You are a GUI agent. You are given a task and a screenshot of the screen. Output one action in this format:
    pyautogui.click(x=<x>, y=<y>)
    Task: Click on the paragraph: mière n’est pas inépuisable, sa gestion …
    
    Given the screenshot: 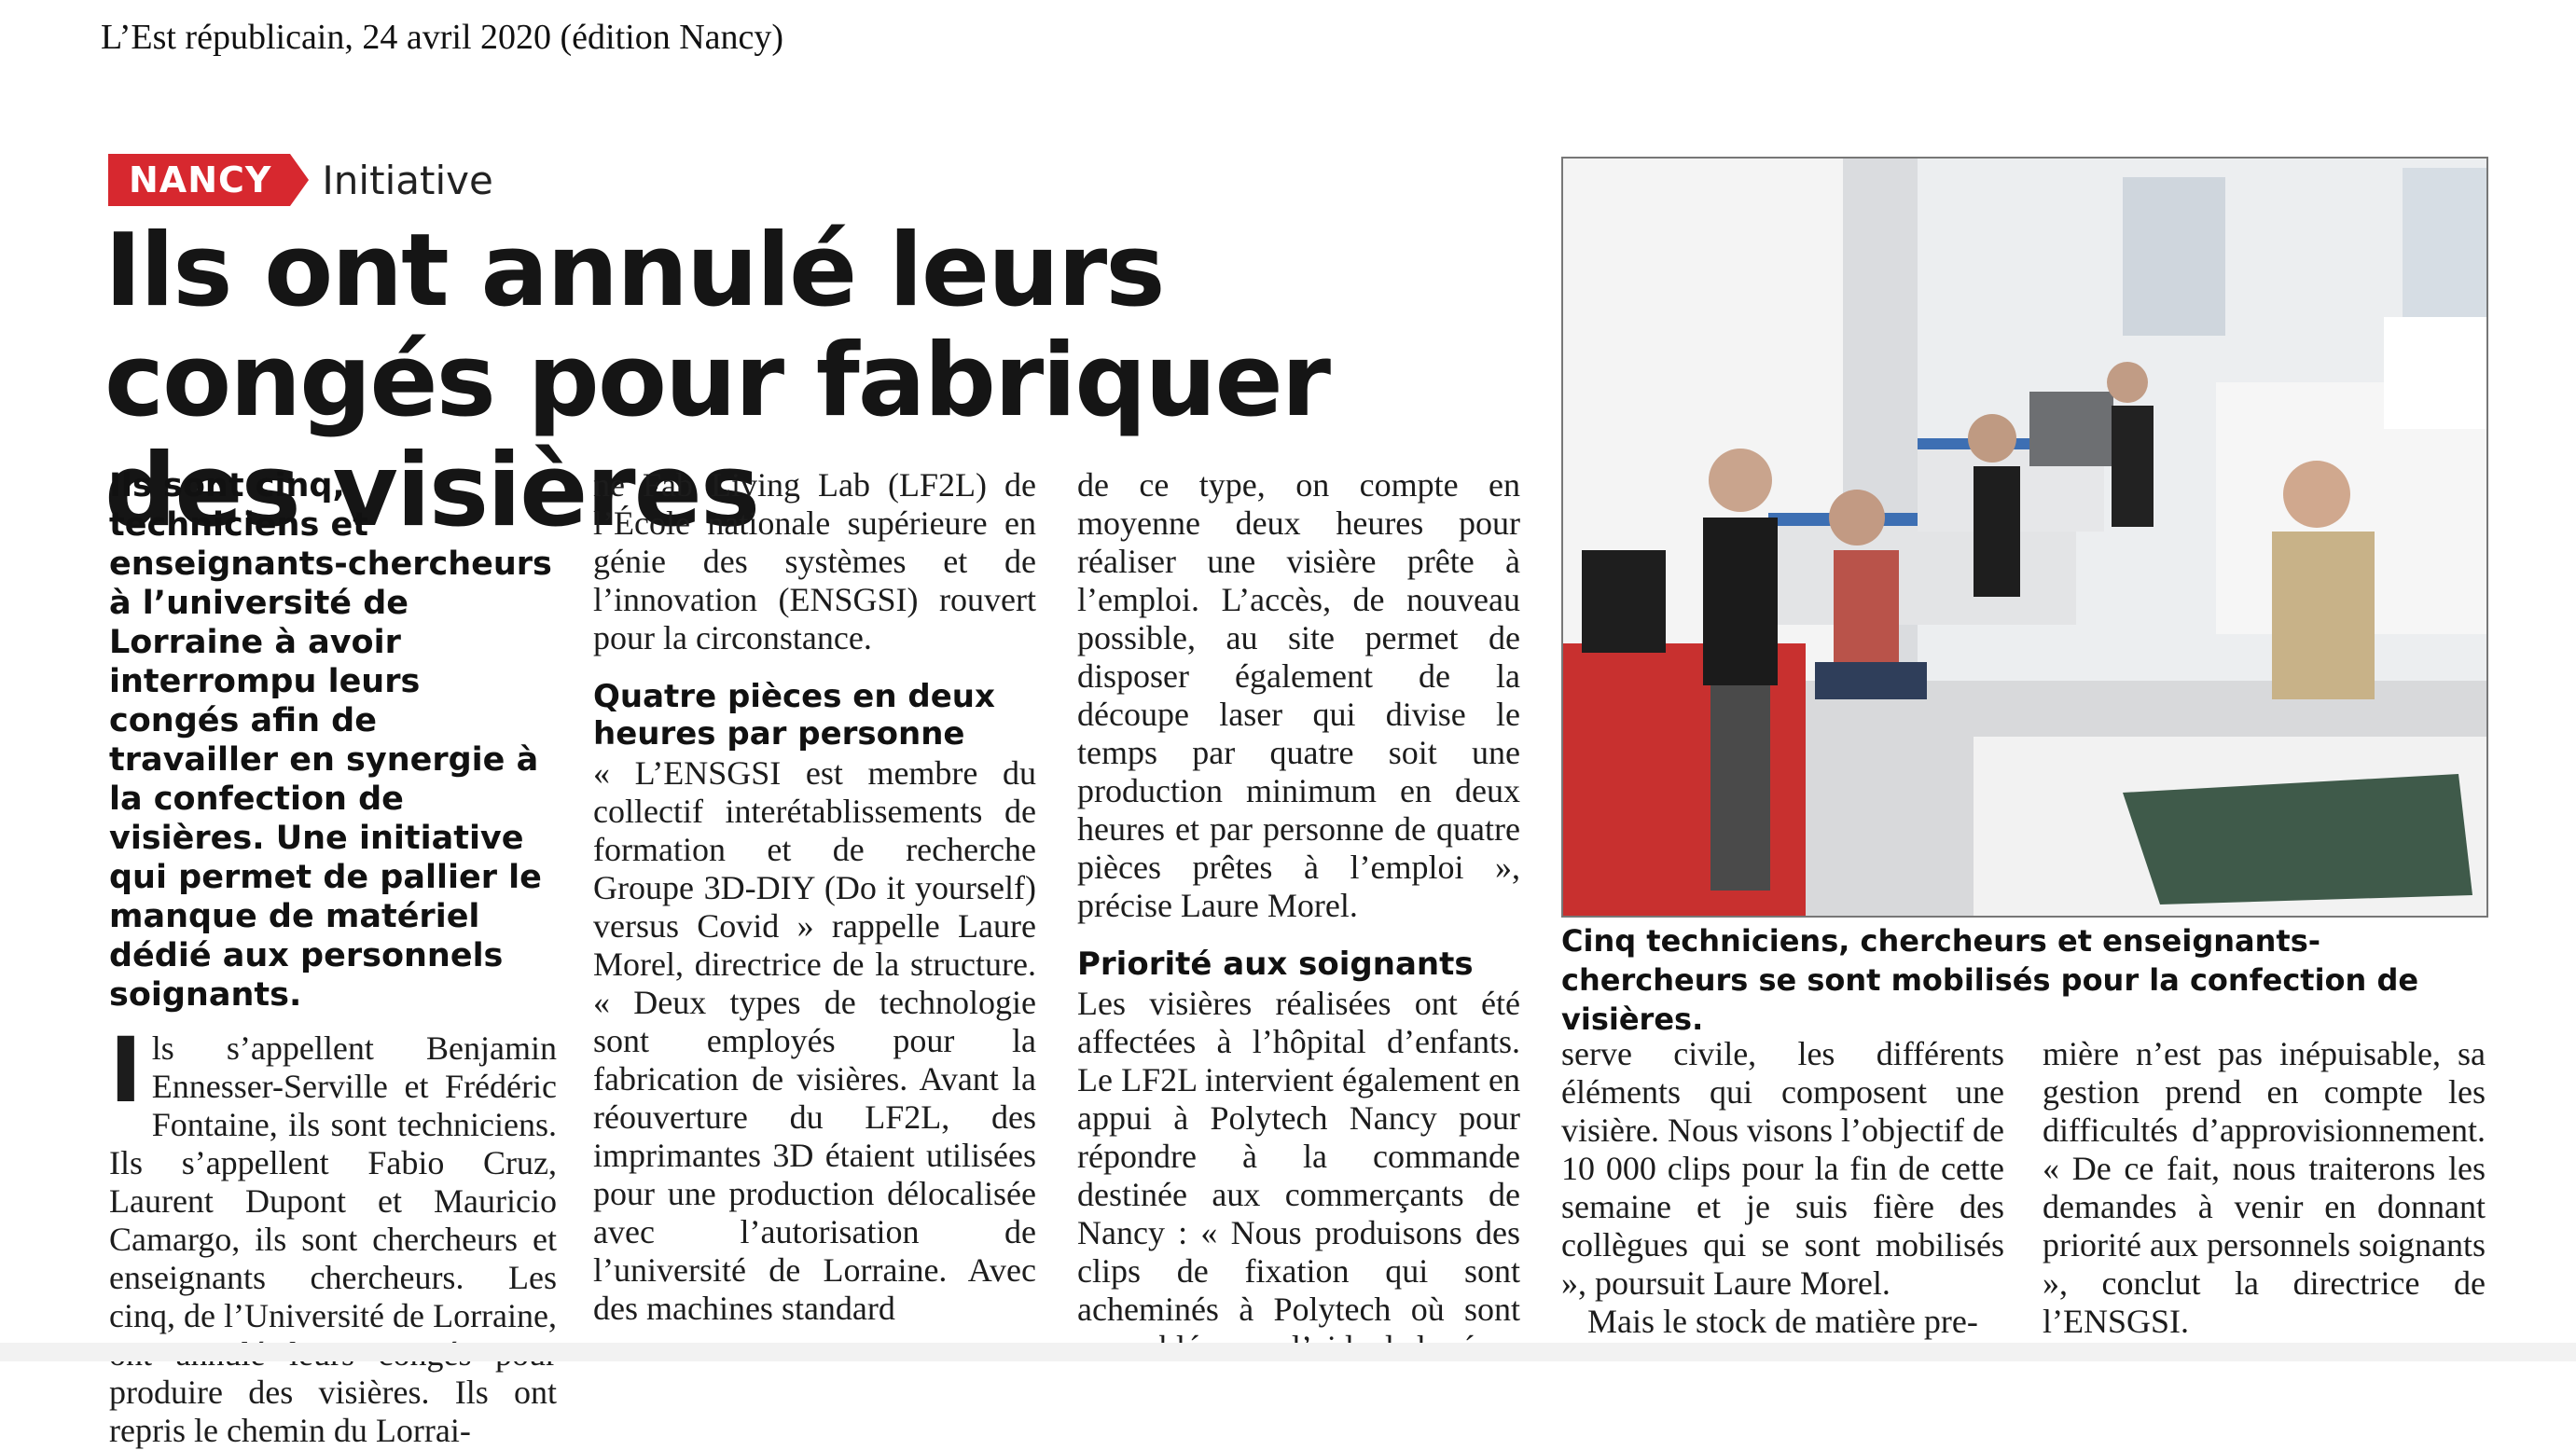 What is the action you would take?
    pyautogui.click(x=2264, y=1187)
    